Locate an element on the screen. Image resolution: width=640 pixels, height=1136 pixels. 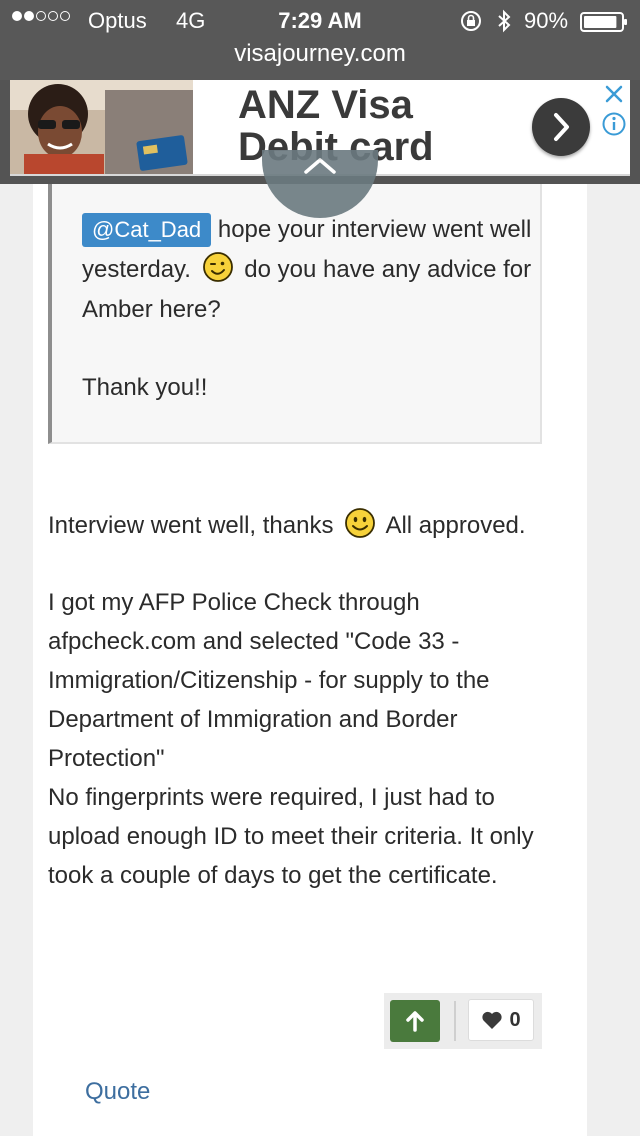
ad-go-button is located at coordinates (561, 127).